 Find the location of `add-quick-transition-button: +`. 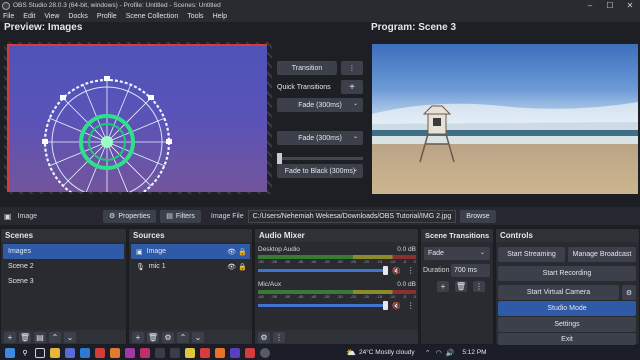

add-quick-transition-button: + is located at coordinates (352, 87).